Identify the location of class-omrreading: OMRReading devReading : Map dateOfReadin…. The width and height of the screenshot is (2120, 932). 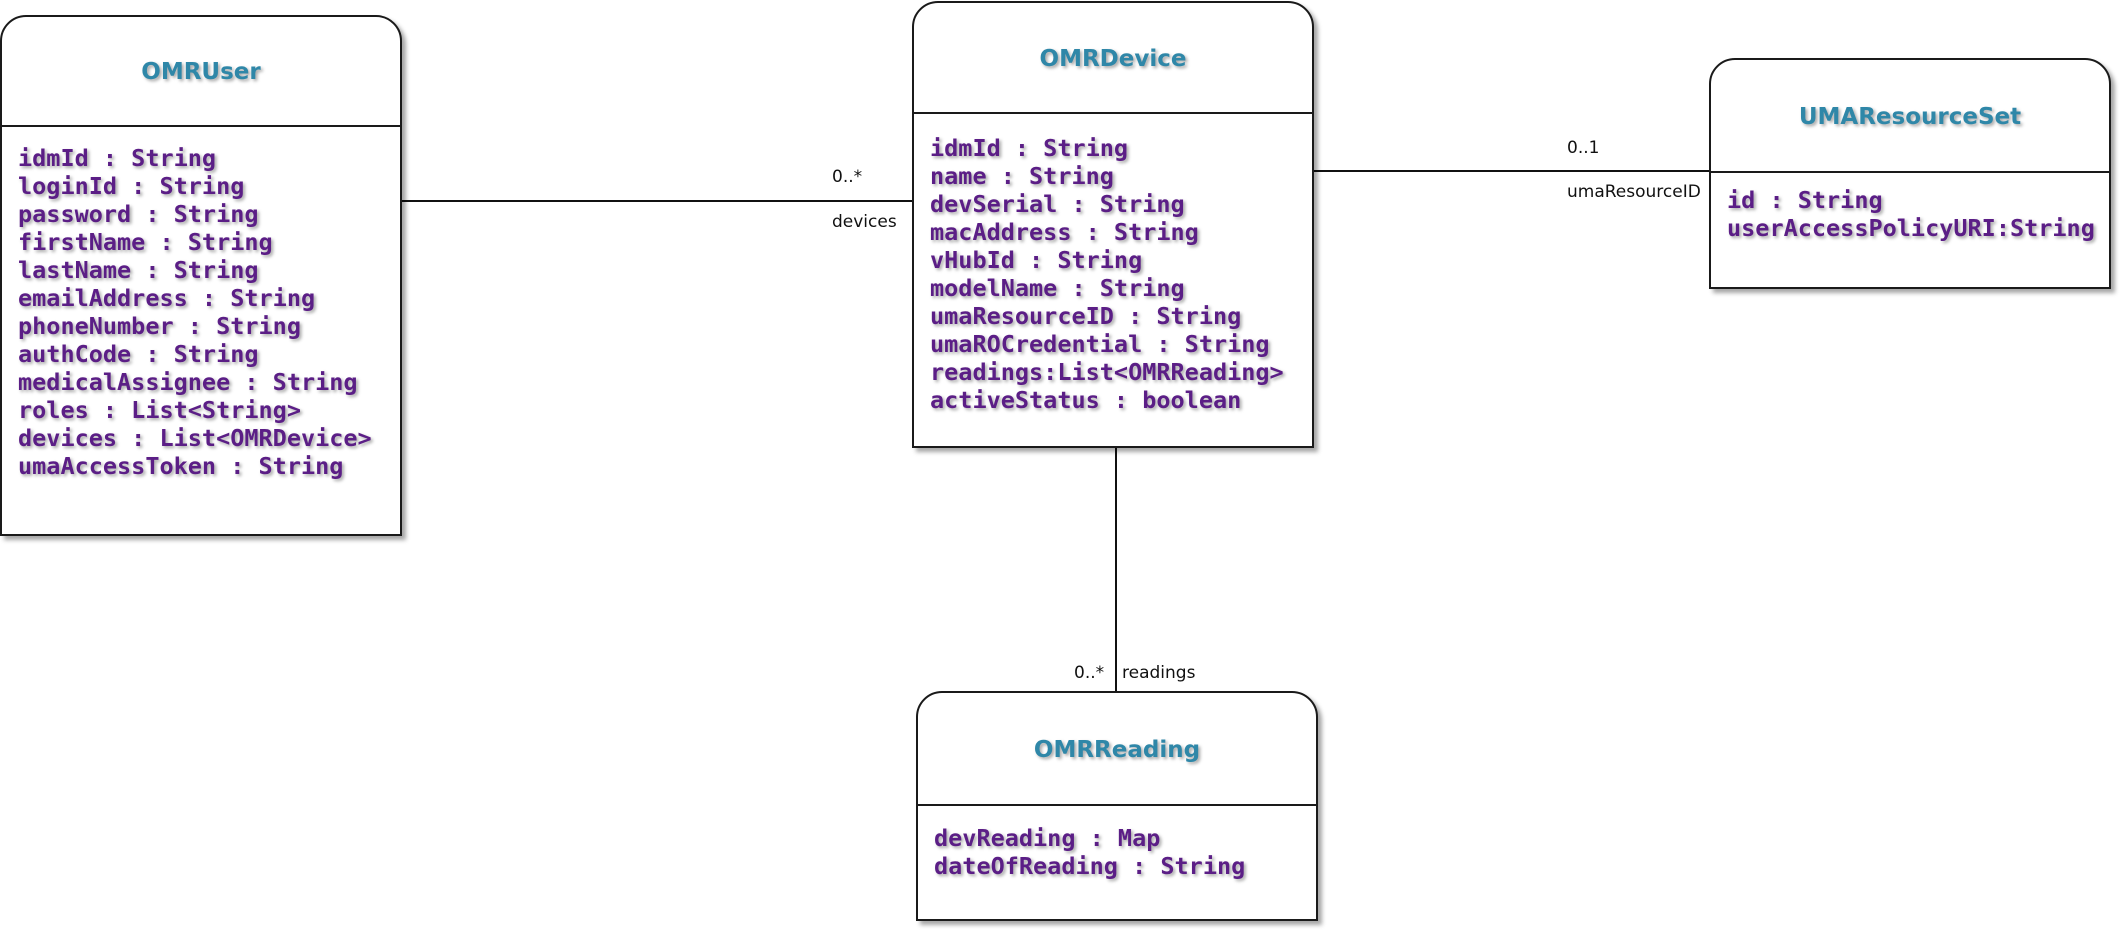
(1117, 806).